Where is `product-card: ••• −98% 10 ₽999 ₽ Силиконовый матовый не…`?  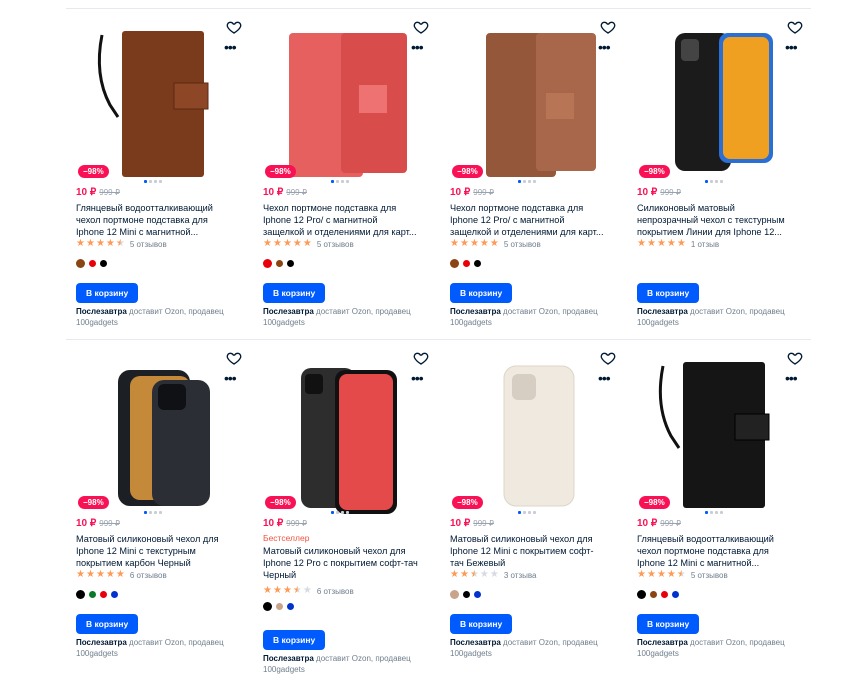
product-card: ••• −98% 10 ₽999 ₽ Силиконовый матовый не… is located at coordinates (720, 174).